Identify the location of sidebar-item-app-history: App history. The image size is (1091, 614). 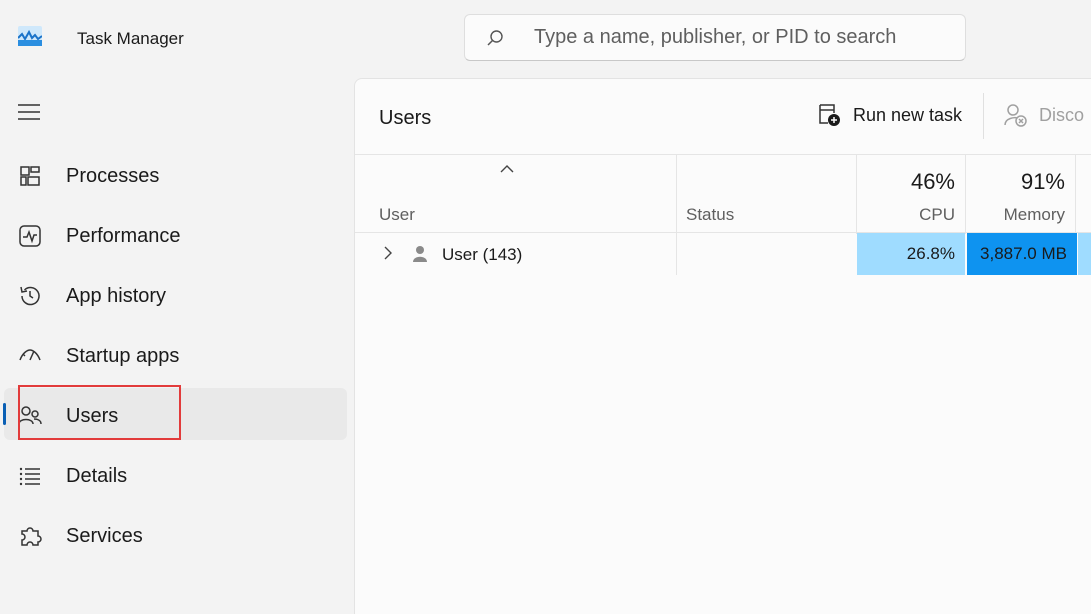
(175, 296).